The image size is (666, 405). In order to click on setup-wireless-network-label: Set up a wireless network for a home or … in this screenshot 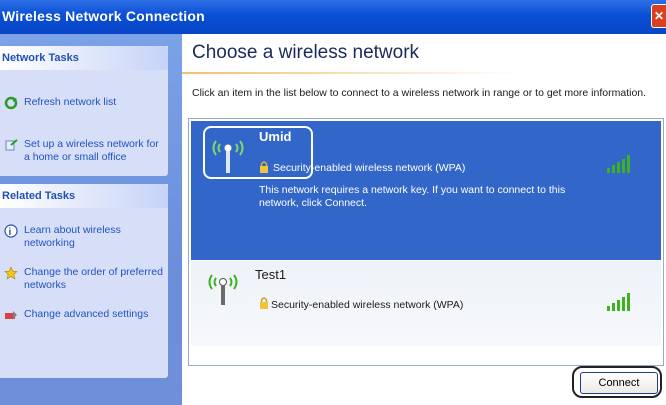, I will do `click(91, 150)`.